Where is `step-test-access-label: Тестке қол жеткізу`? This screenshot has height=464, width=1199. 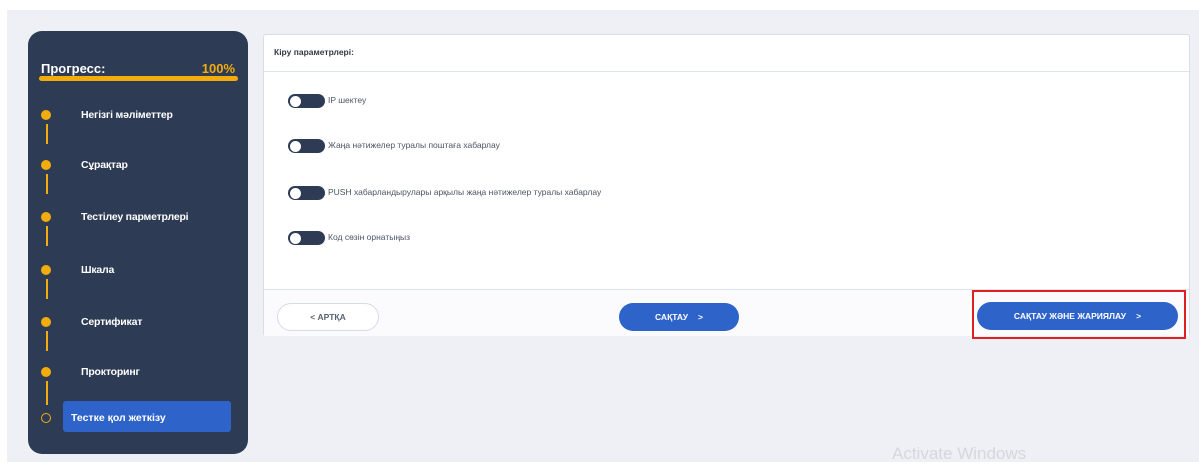 step-test-access-label: Тестке қол жеткізу is located at coordinates (118, 418).